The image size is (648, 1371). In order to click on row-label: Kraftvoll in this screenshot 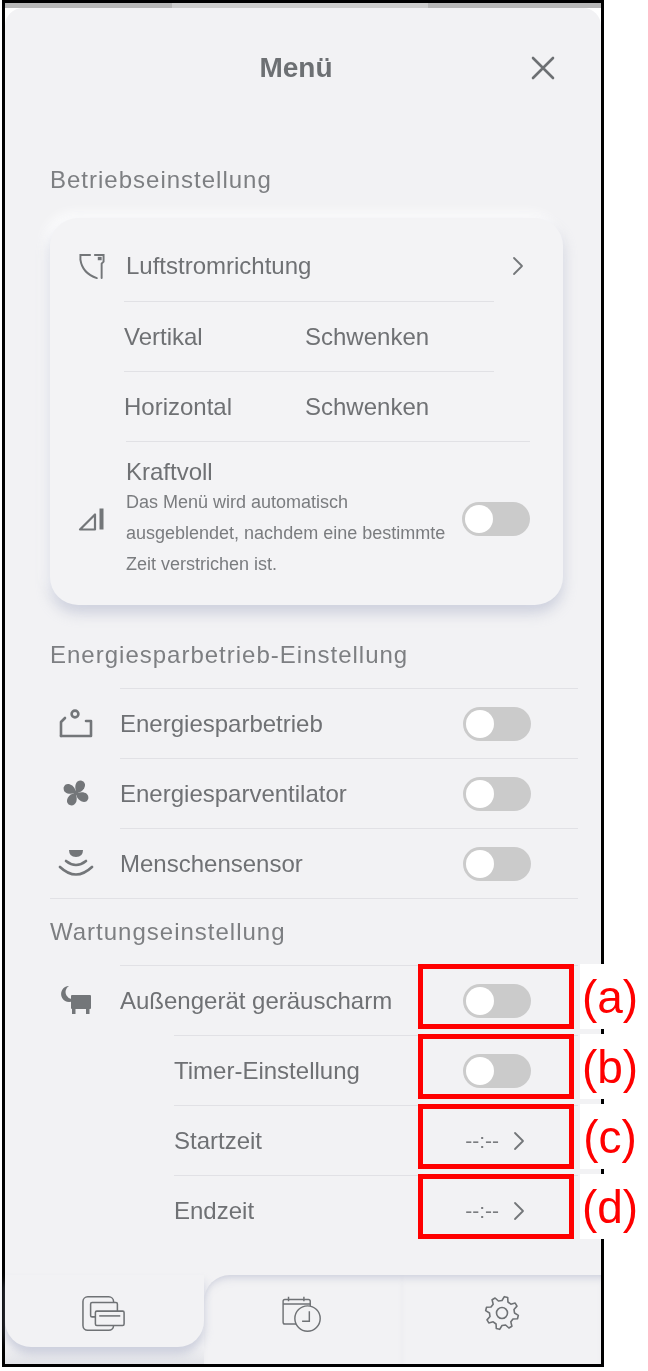, I will do `click(169, 471)`.